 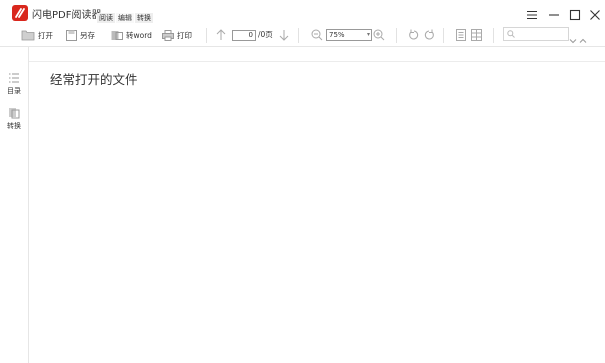 I want to click on open-button: 打开, so click(x=37, y=35).